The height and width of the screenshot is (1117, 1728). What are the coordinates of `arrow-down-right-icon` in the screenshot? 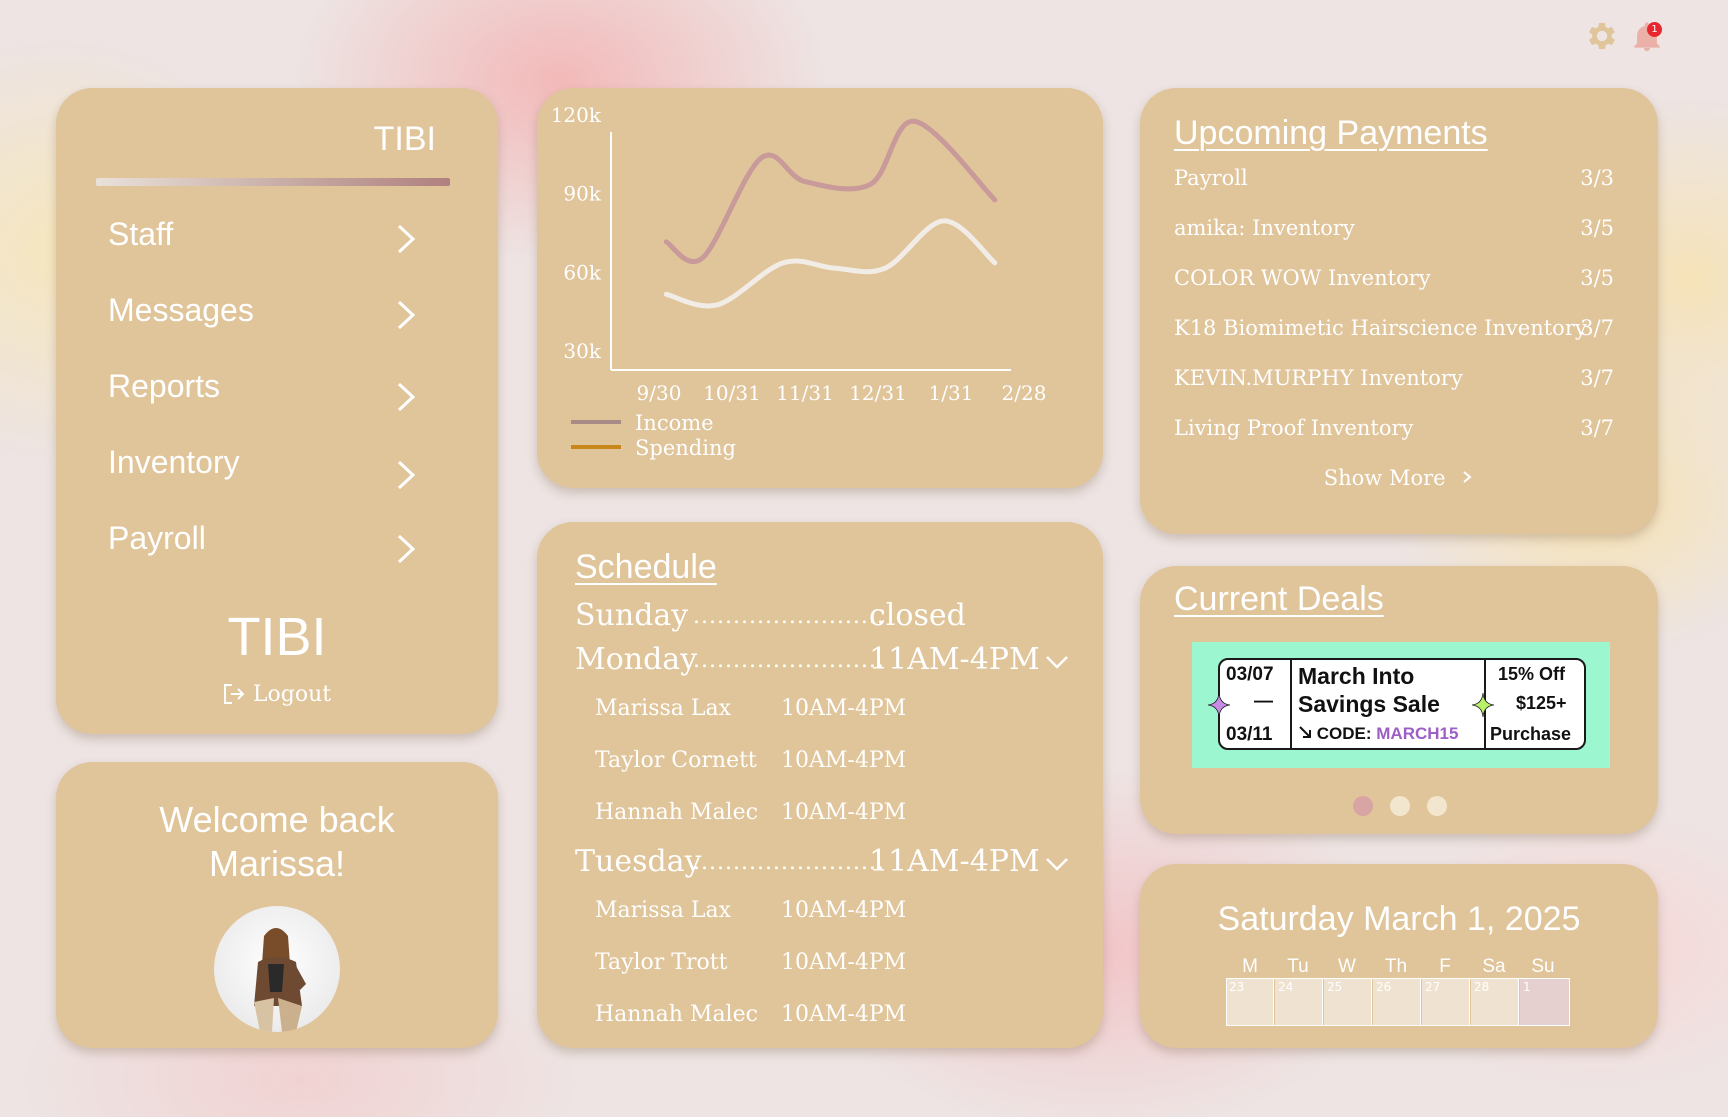 It's located at (1305, 732).